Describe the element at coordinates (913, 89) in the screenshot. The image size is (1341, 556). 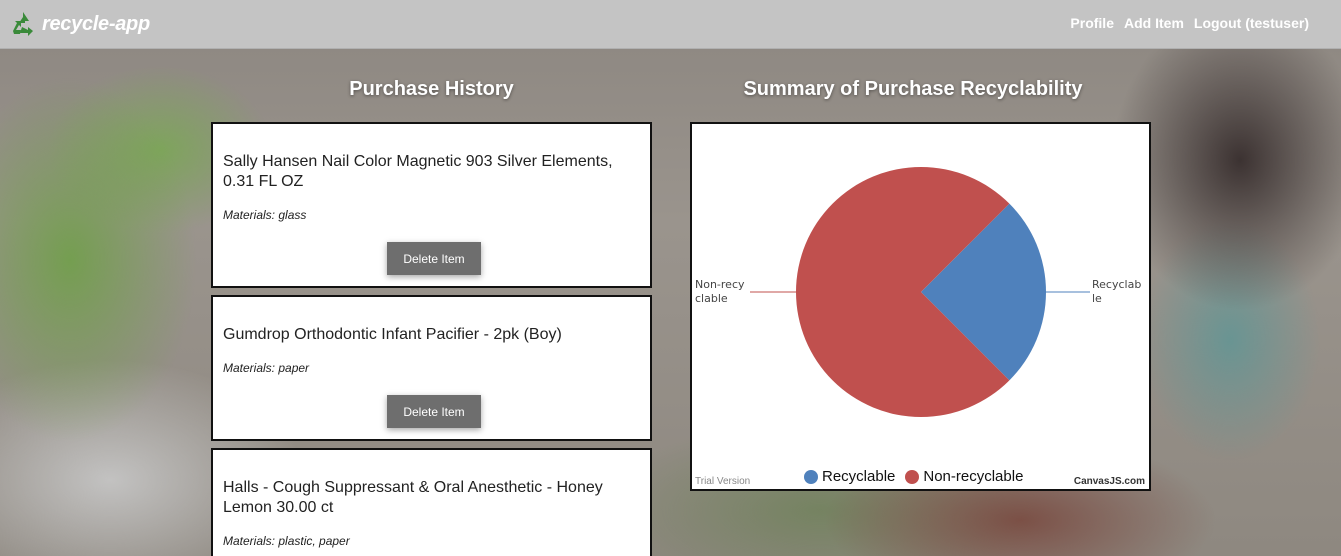
I see `summary-title: Summary of Purchase Recyclability` at that location.